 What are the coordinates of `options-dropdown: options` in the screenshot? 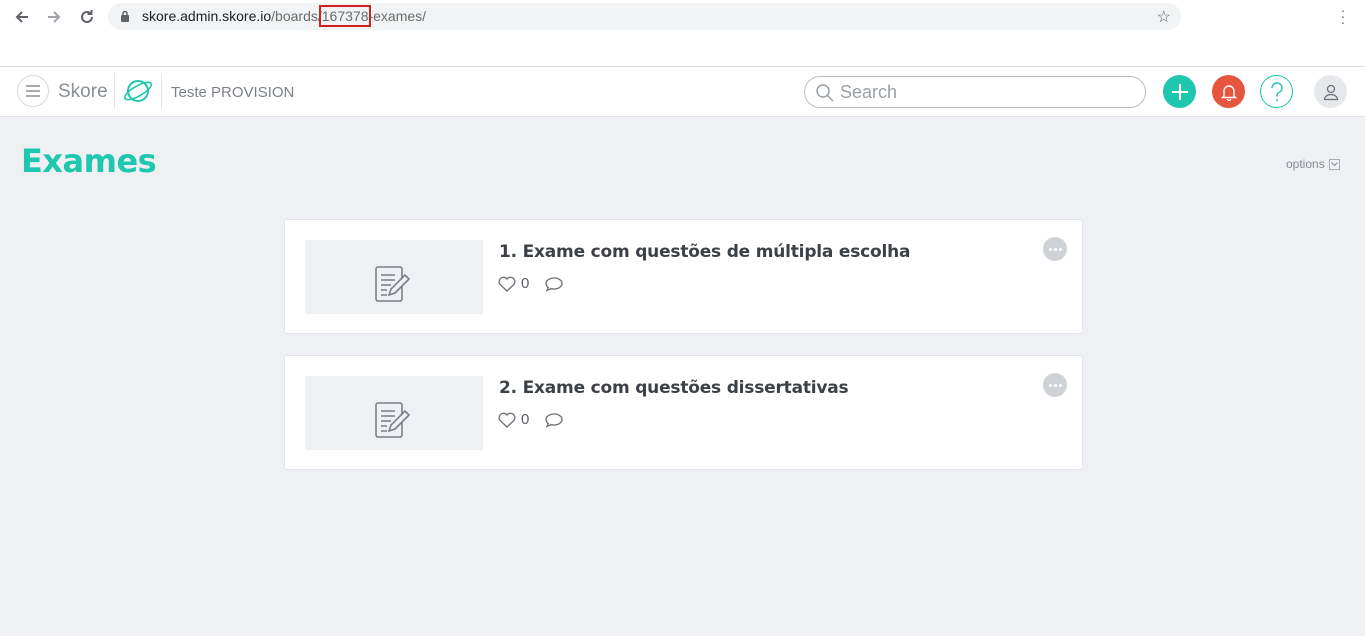 It's located at (1313, 164).